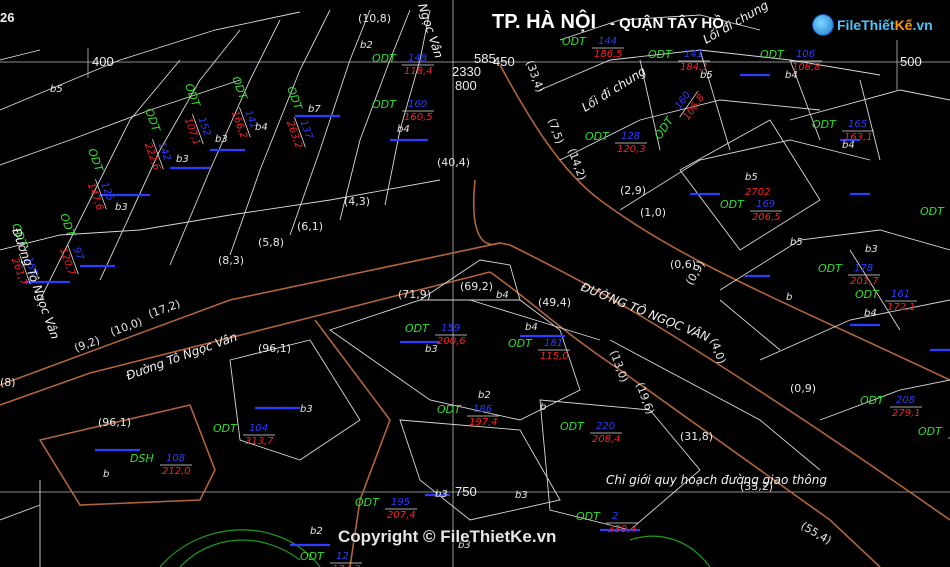  I want to click on parcel-area-label: 200,6, so click(451, 341).